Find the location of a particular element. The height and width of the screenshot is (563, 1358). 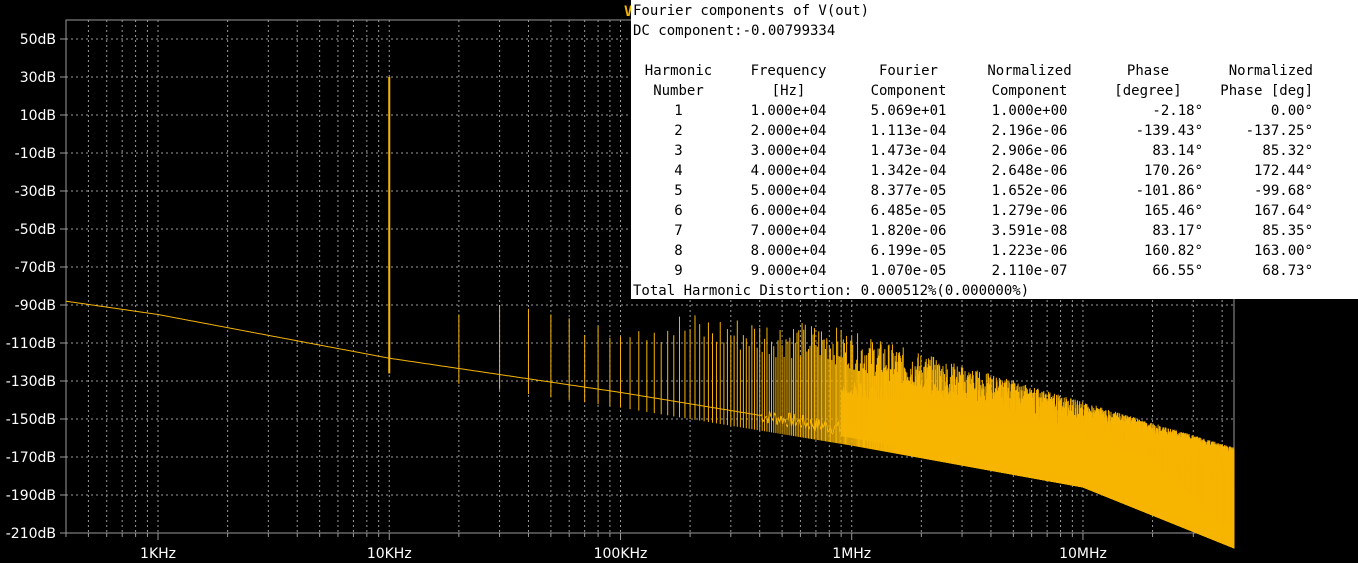

y-tick-label: -170dB is located at coordinates (31, 458).